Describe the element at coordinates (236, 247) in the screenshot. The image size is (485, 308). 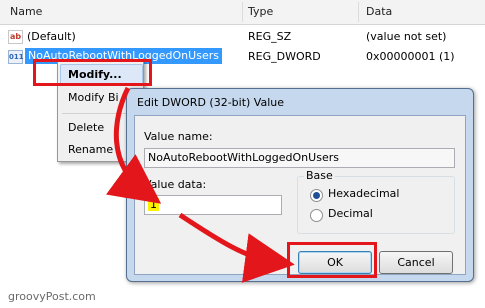
I see `arrow-to-ok` at that location.